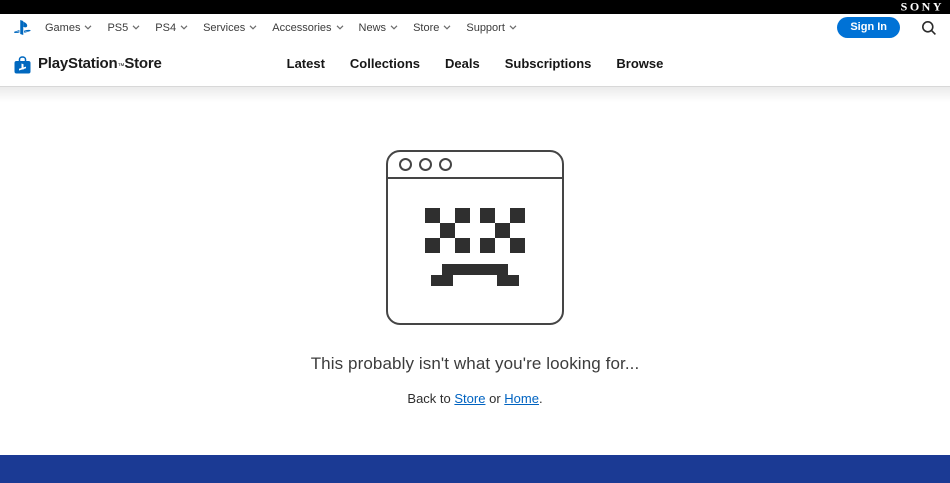 The height and width of the screenshot is (483, 950). I want to click on pixel-eyes, so click(475, 230).